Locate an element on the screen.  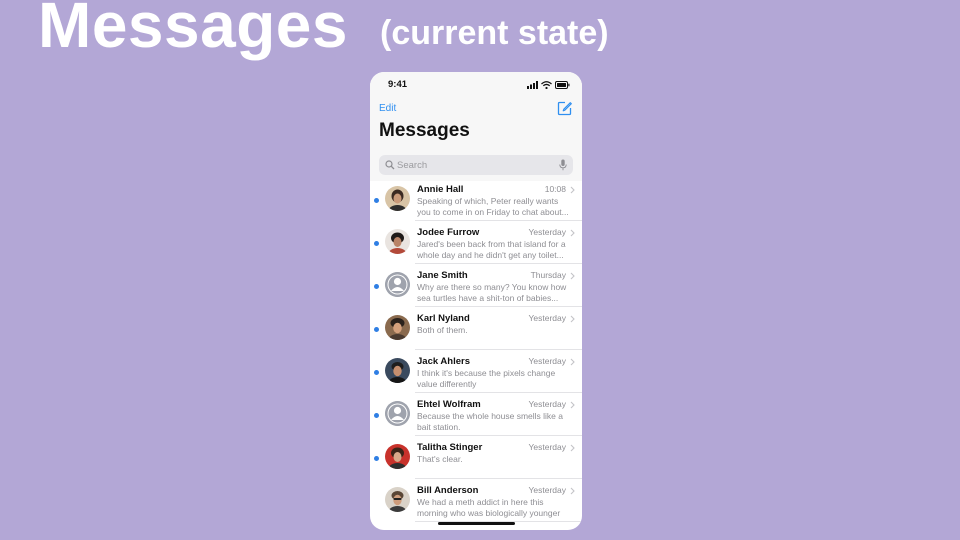
contact-name: Talitha Stinger is located at coordinates (450, 447).